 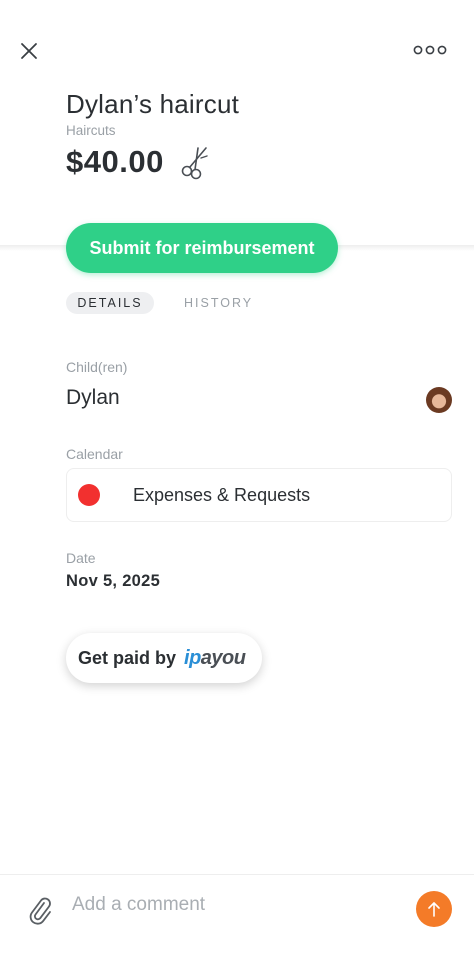 What do you see at coordinates (113, 581) in the screenshot?
I see `date-value: Nov 5, 2025` at bounding box center [113, 581].